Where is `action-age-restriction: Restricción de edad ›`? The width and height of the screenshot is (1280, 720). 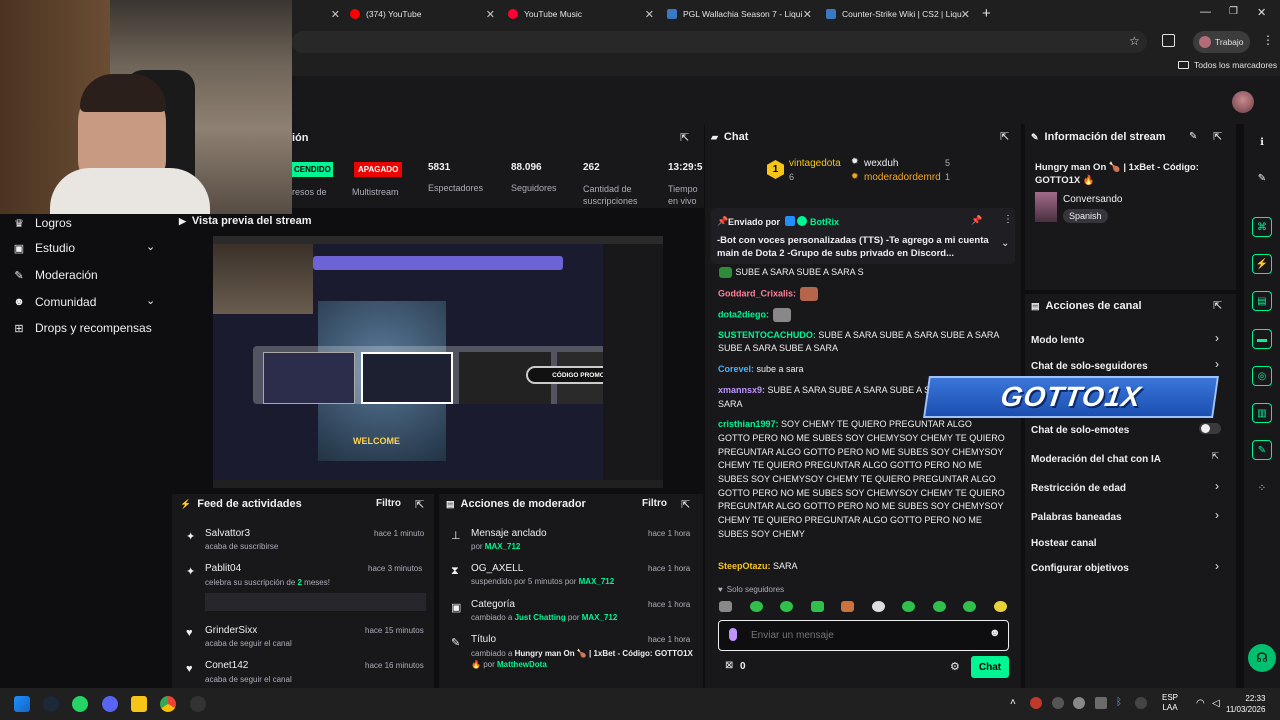 action-age-restriction: Restricción de edad › is located at coordinates (1131, 488).